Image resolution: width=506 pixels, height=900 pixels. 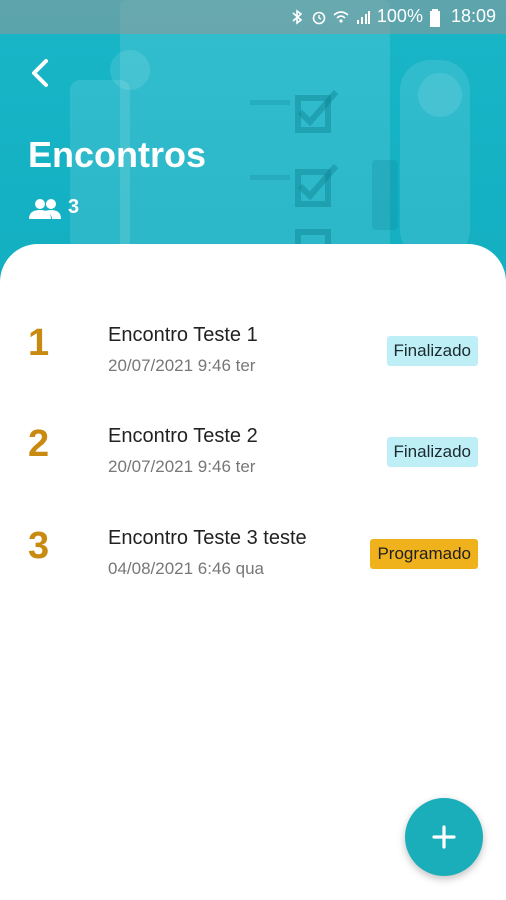 I want to click on battery-icon, so click(x=437, y=17).